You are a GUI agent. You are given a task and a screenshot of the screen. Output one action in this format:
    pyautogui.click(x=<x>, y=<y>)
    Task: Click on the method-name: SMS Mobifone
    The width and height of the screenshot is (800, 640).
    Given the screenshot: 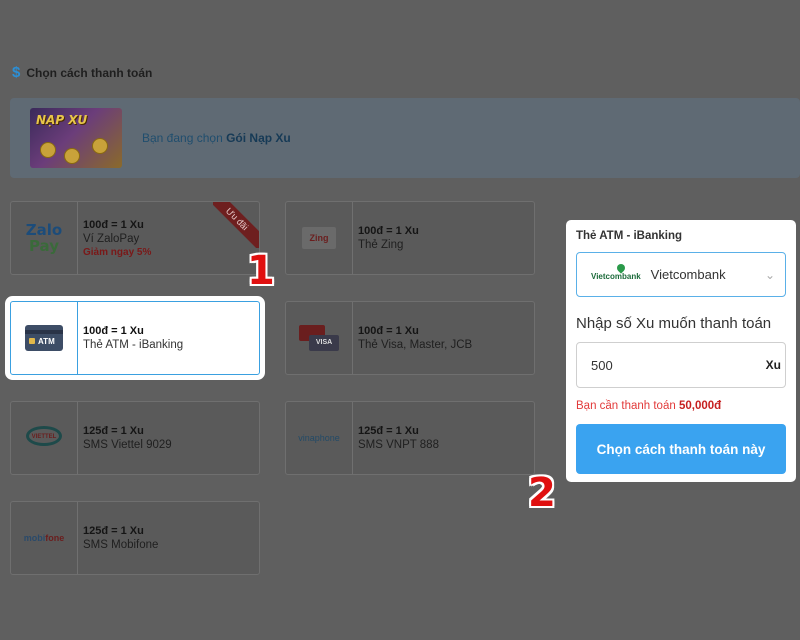 What is the action you would take?
    pyautogui.click(x=121, y=545)
    